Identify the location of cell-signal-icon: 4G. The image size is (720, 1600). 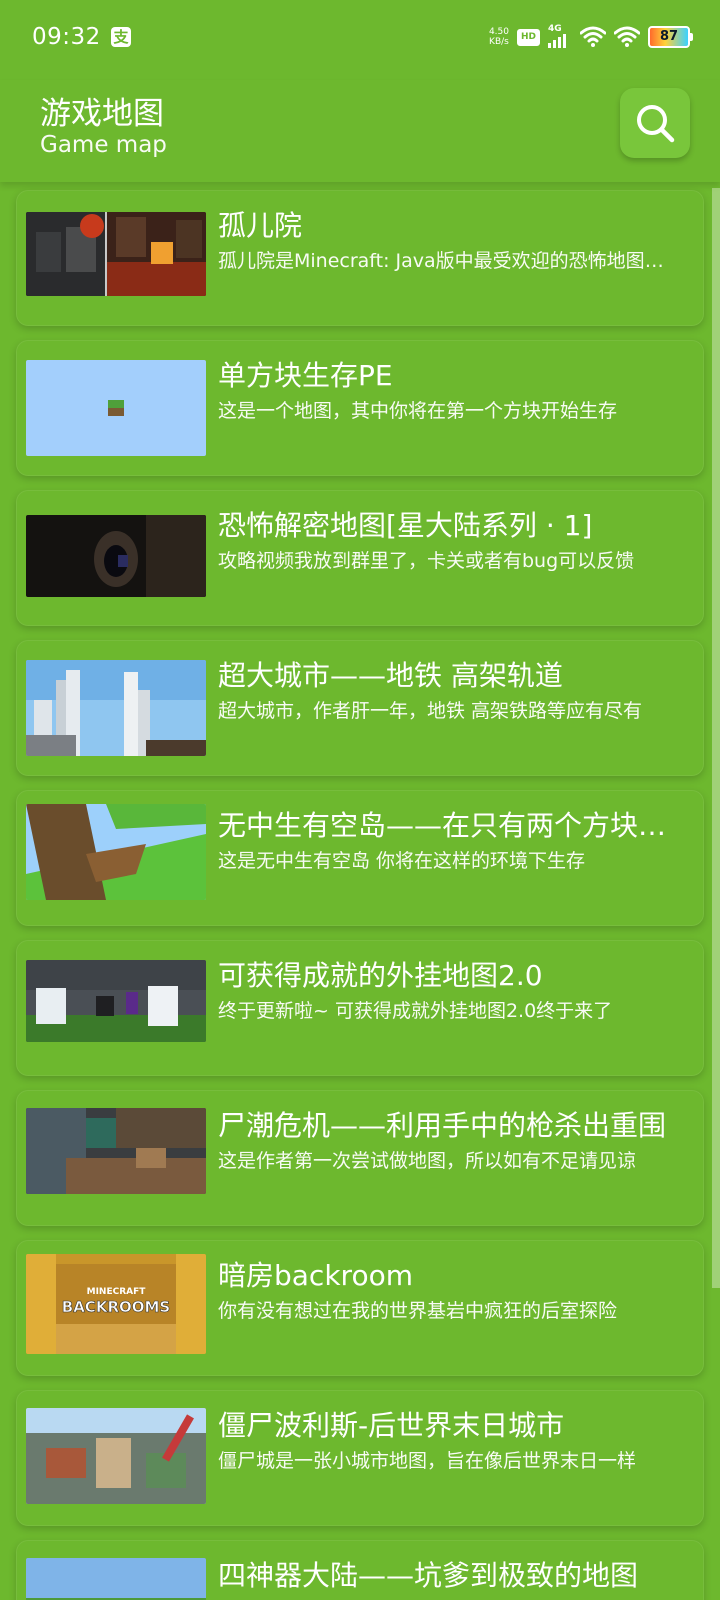
(560, 36).